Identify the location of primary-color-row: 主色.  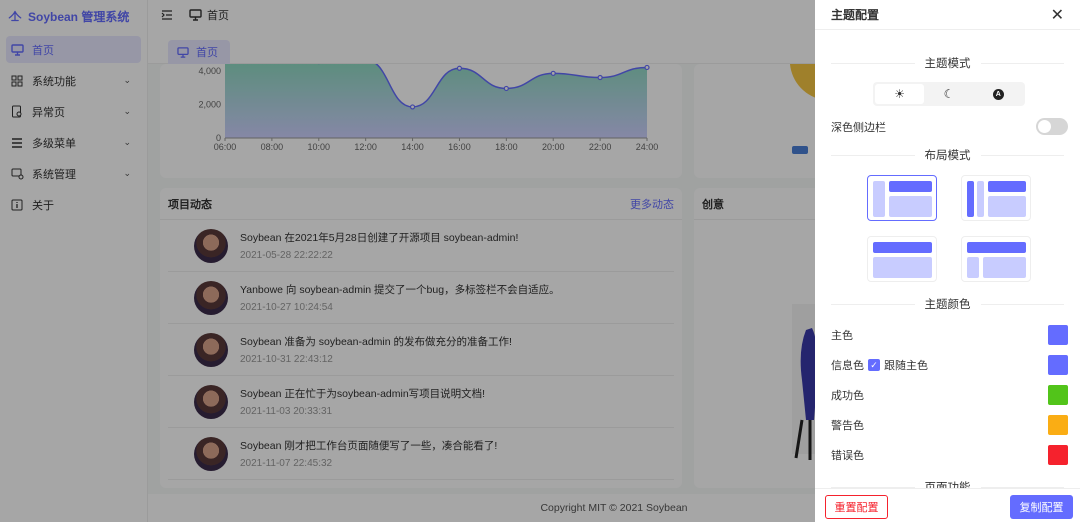
(949, 335).